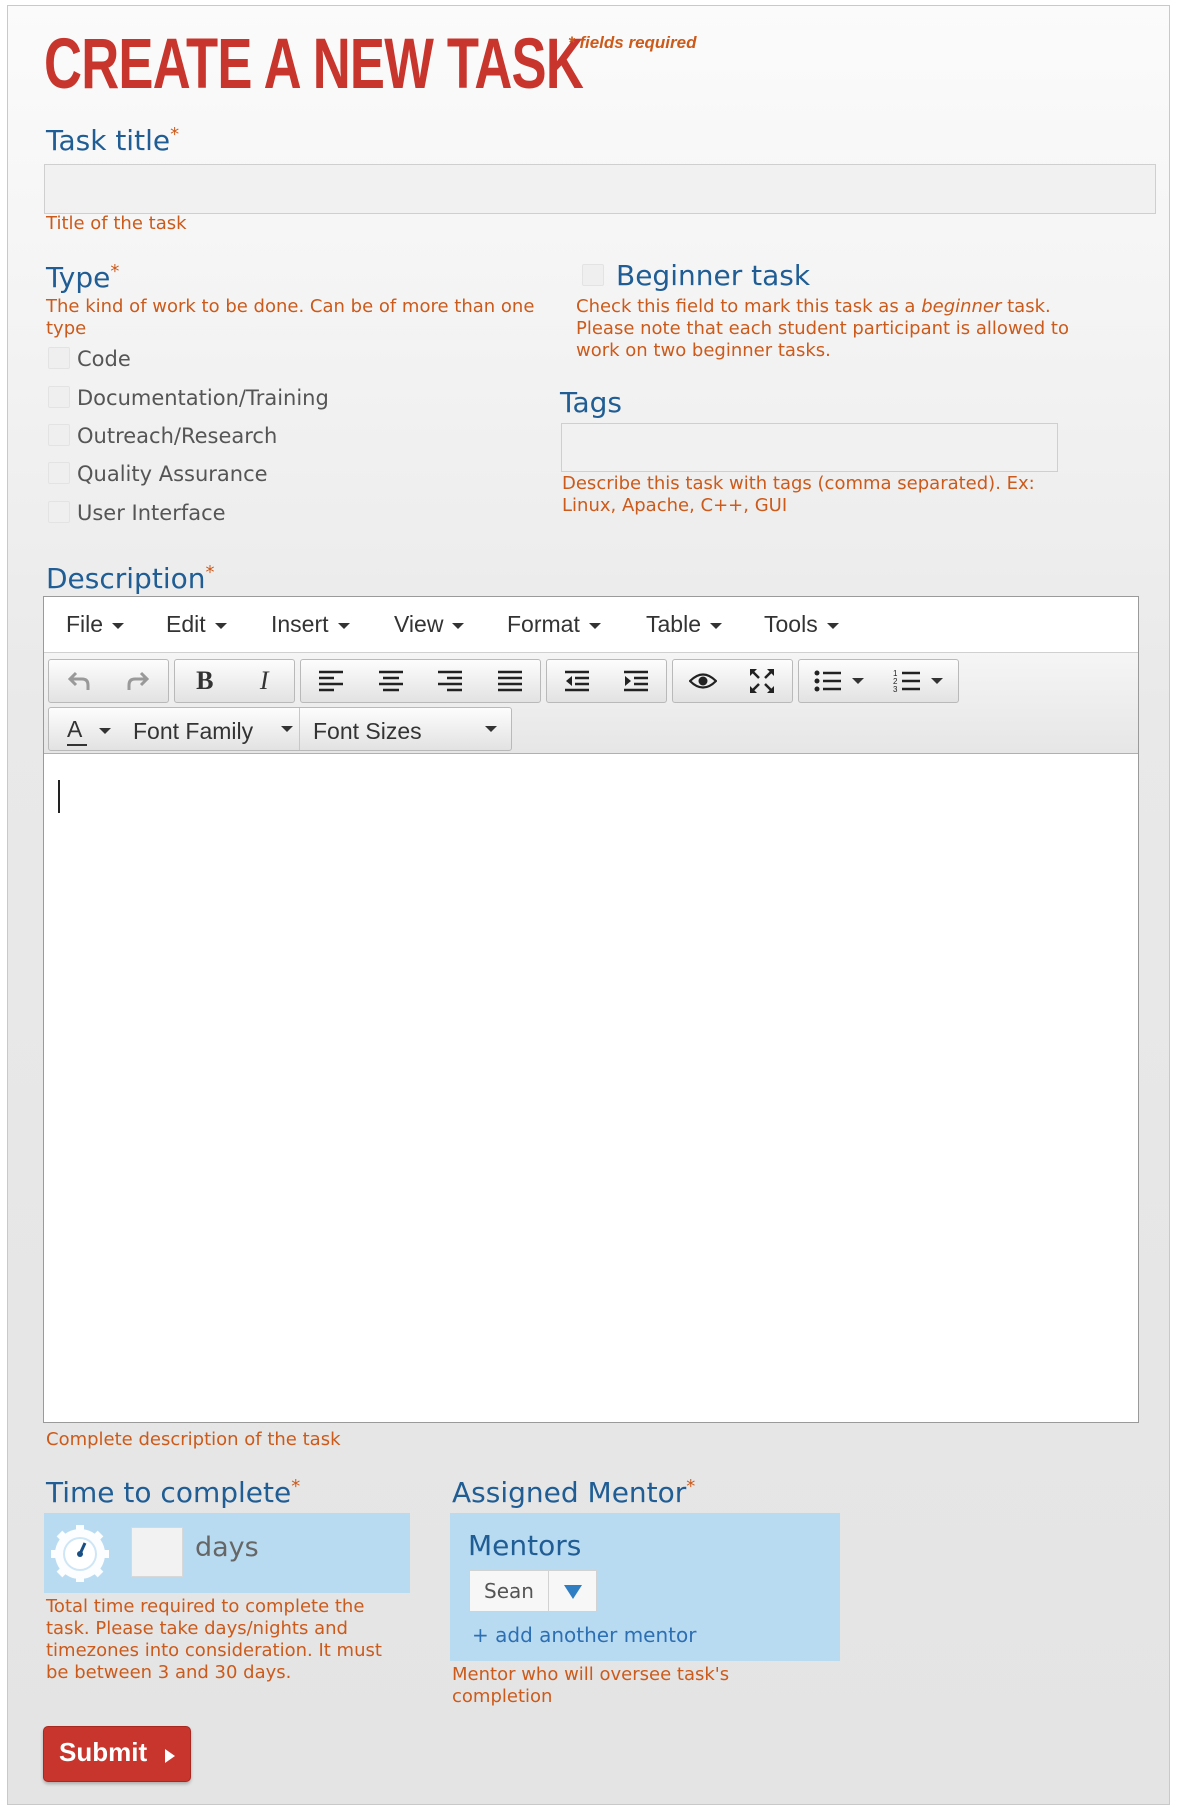 This screenshot has width=1180, height=1818. Describe the element at coordinates (391, 681) in the screenshot. I see `align-center-icon` at that location.